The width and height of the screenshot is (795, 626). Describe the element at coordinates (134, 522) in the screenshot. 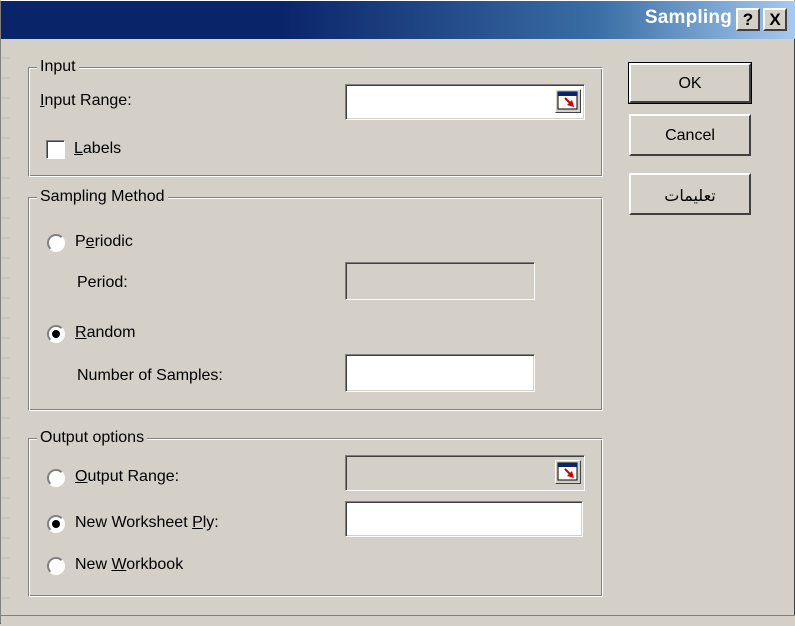

I see `new-worksheet-label-pre: New Worksheet` at that location.